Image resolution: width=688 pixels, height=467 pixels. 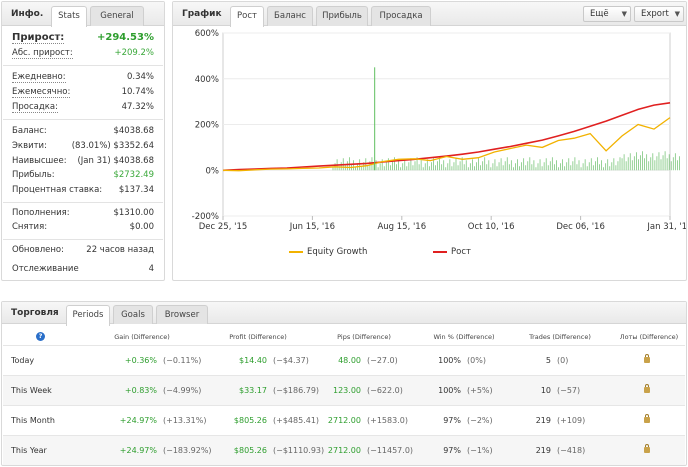 I want to click on profit-diff-cell: (−$1110.93), so click(x=299, y=450).